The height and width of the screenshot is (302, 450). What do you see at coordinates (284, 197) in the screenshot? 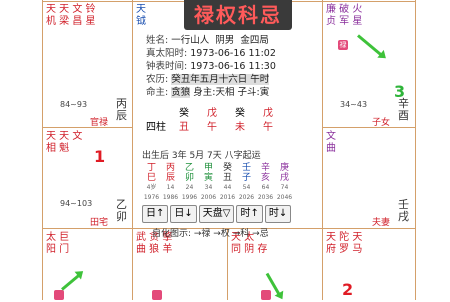
I see `luck-year: 2046` at bounding box center [284, 197].